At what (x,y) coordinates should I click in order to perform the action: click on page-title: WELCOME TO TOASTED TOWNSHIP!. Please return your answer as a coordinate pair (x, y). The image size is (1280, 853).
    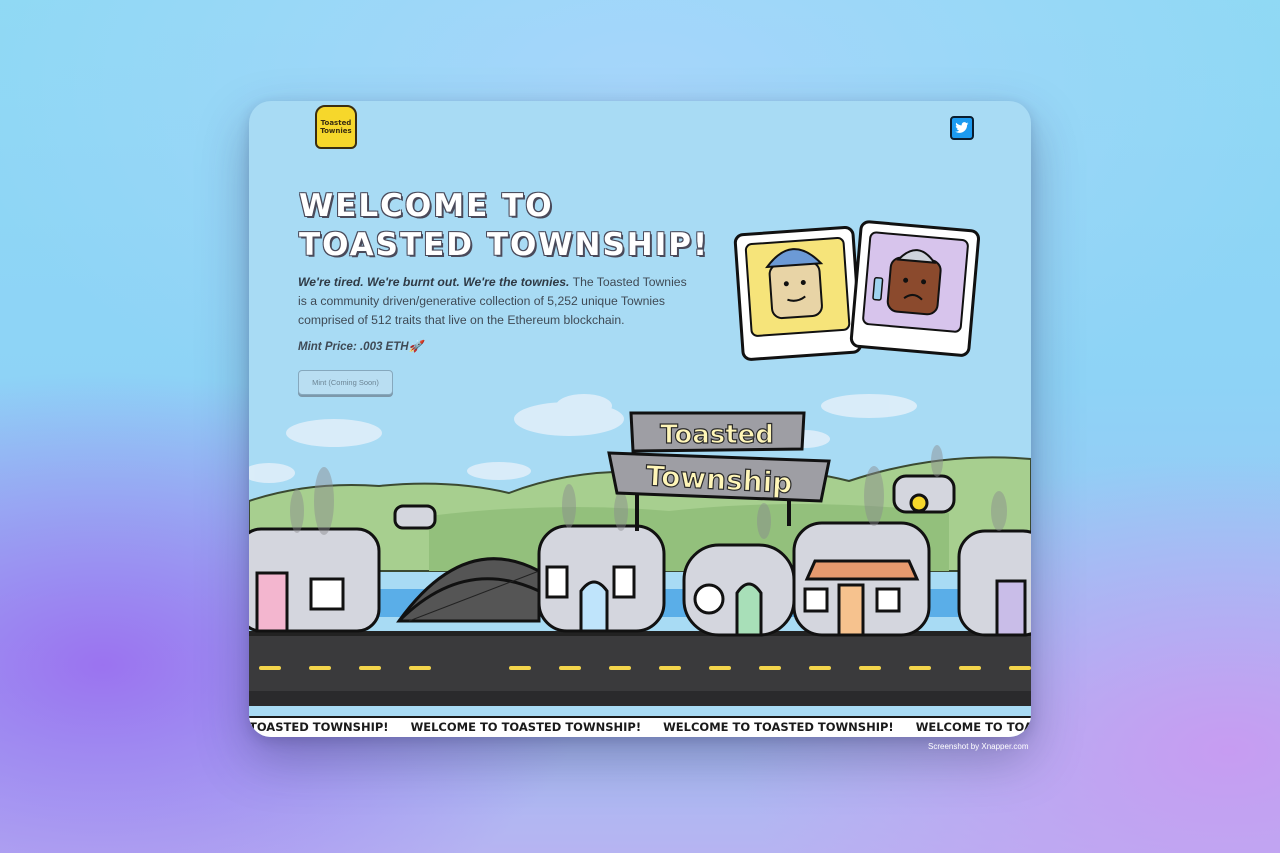
    Looking at the image, I should click on (504, 226).